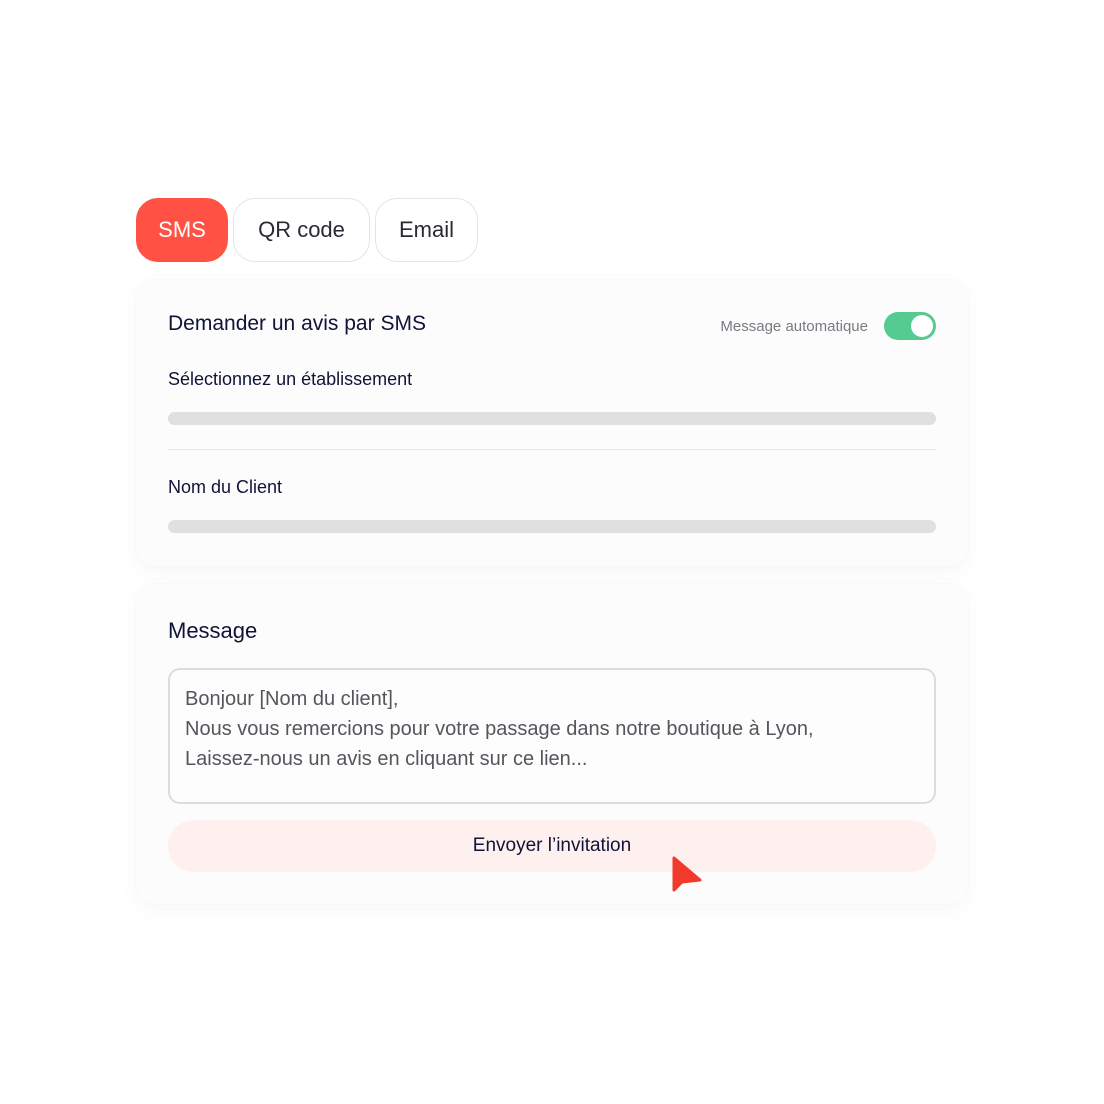 This screenshot has height=1104, width=1104. Describe the element at coordinates (552, 526) in the screenshot. I see `client-name-field` at that location.